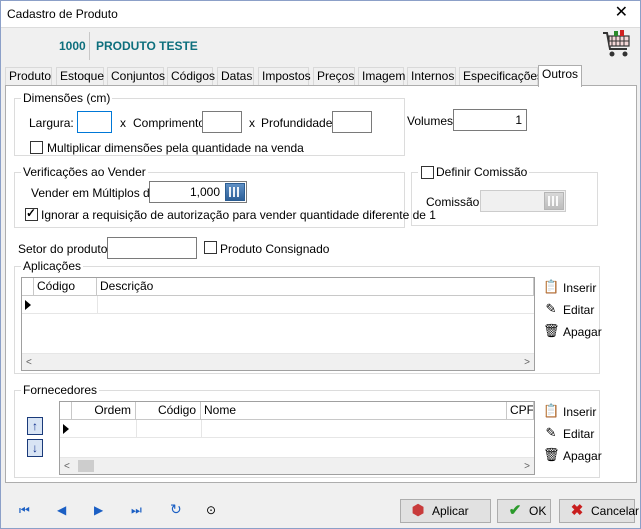 This screenshot has height=529, width=641. Describe the element at coordinates (278, 361) in the screenshot. I see `aplicacoes-hscrollbar: < >` at that location.